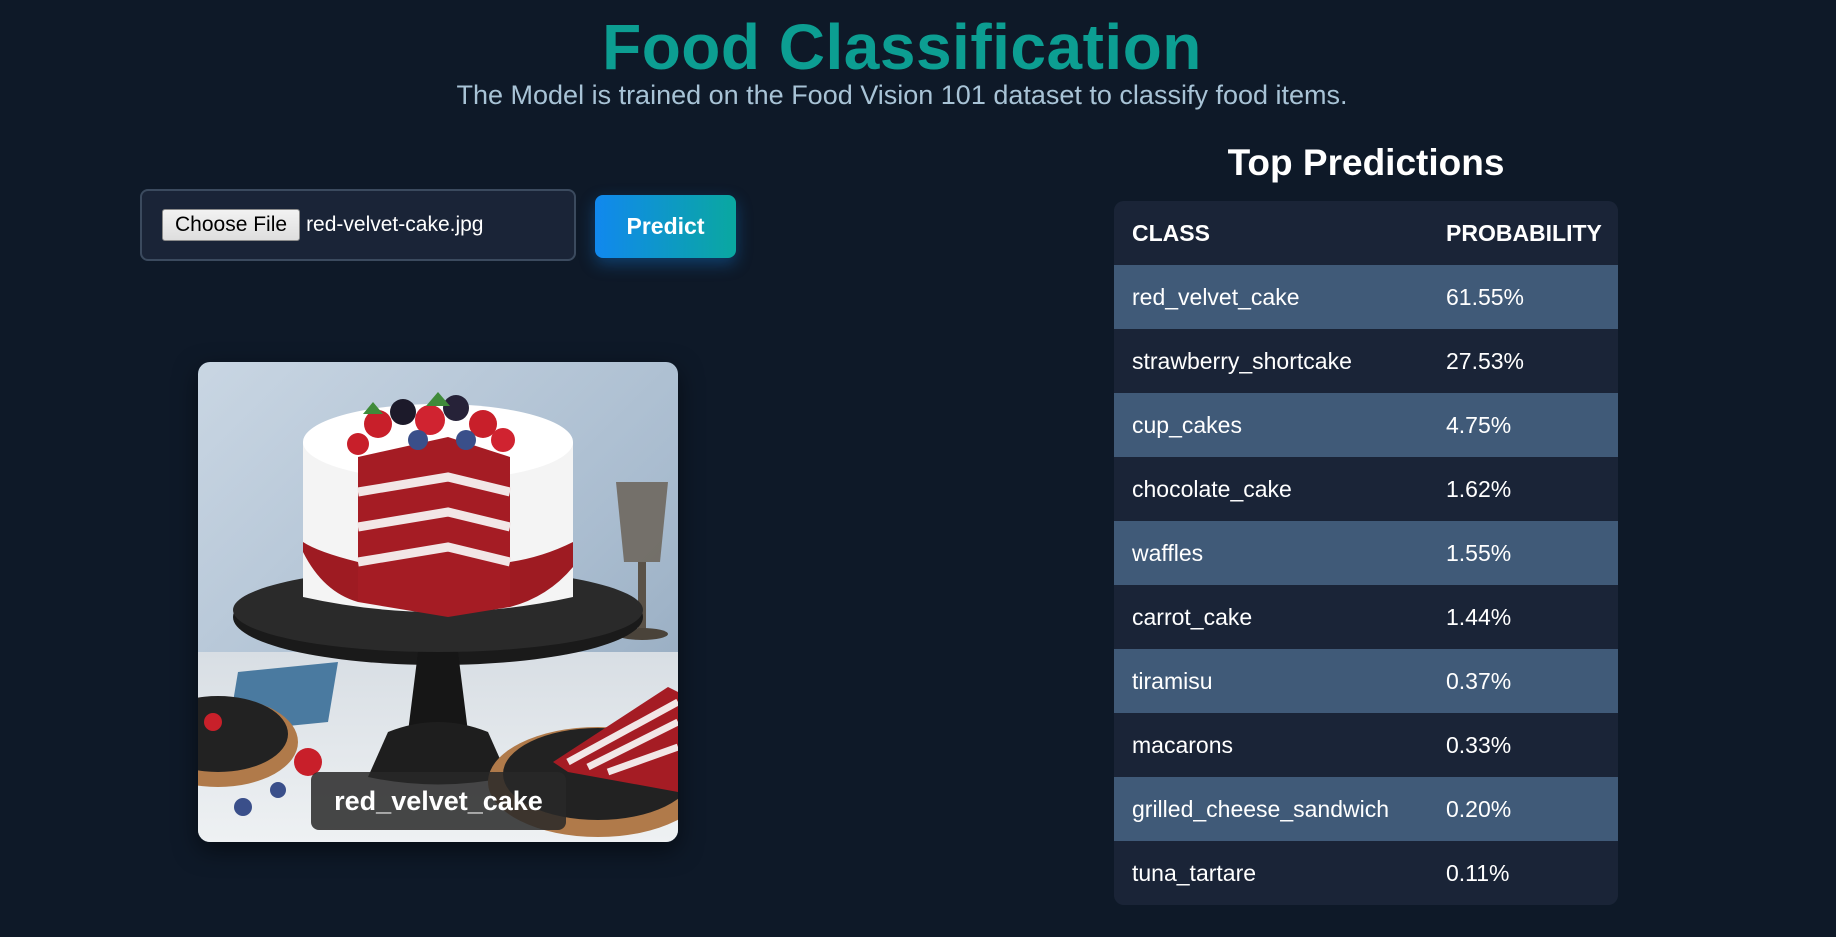 The image size is (1836, 937). Describe the element at coordinates (1366, 162) in the screenshot. I see `predictions-heading: Top Predictions` at that location.